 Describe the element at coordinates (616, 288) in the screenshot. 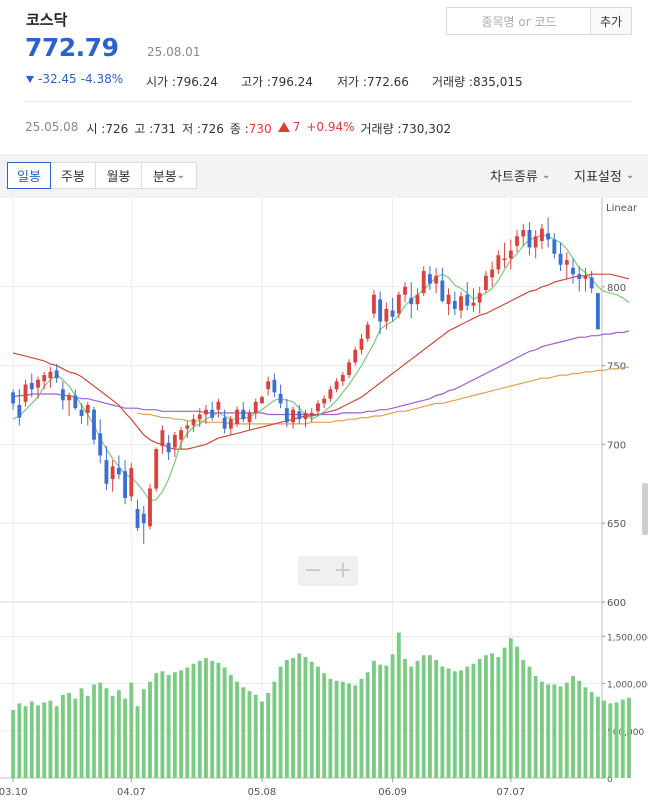

I see `y-tick-label: 800` at that location.